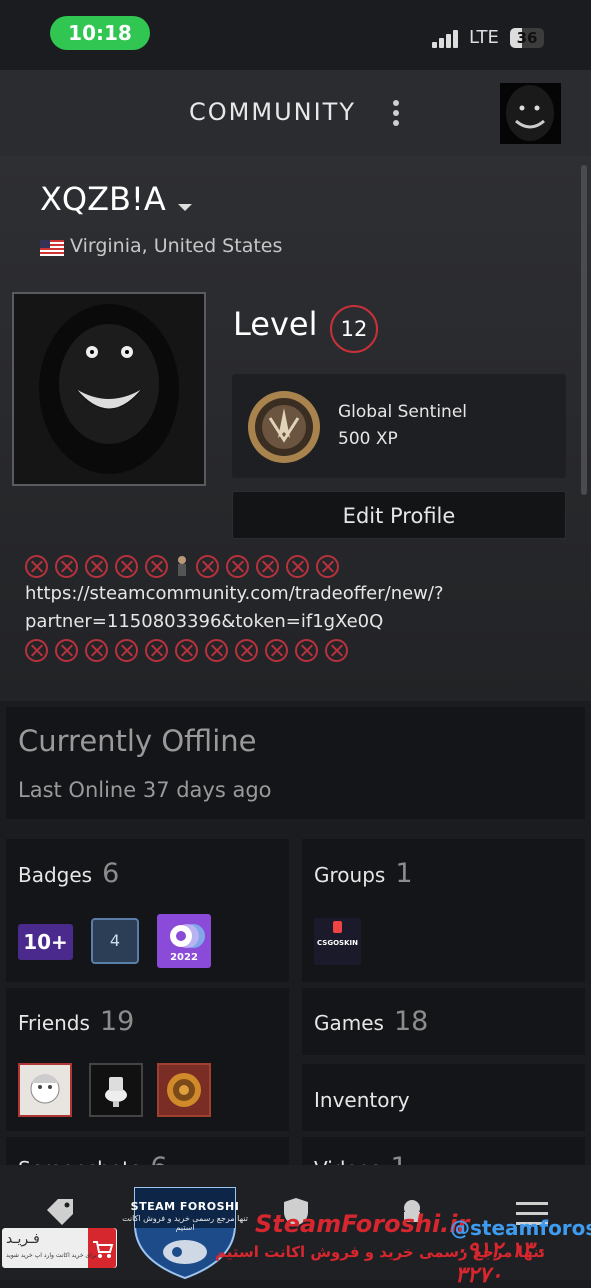 Image resolution: width=591 pixels, height=1288 pixels. Describe the element at coordinates (368, 439) in the screenshot. I see `badge-xp: 500 XP` at that location.